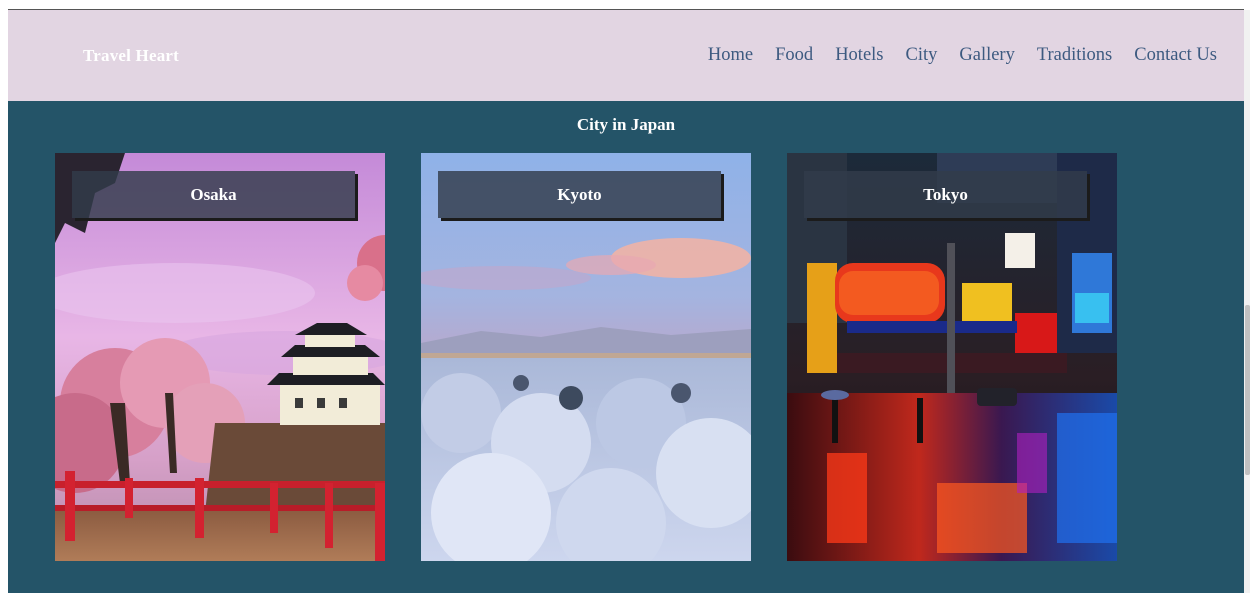 The image size is (1250, 593). I want to click on city-card-label: Kyoto, so click(579, 194).